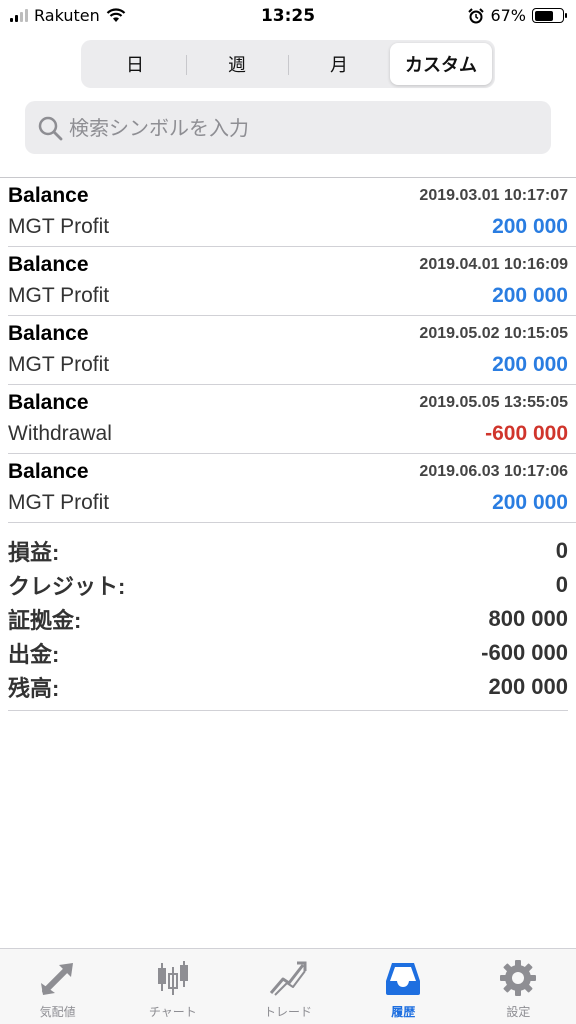  I want to click on summary-value: -600 000, so click(524, 652).